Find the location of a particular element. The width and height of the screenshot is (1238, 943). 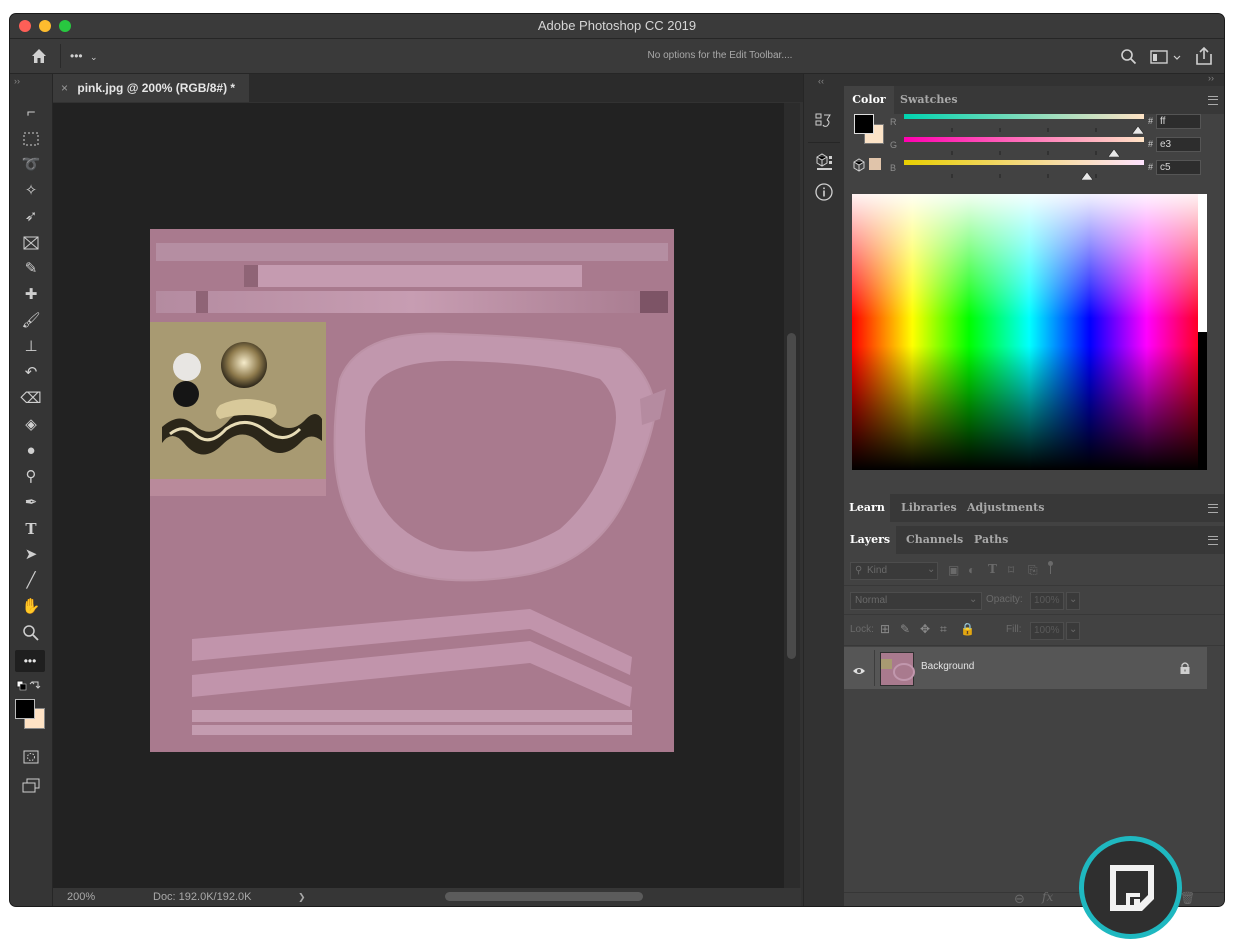

link-layers-icon: ⊖ is located at coordinates (1019, 898).